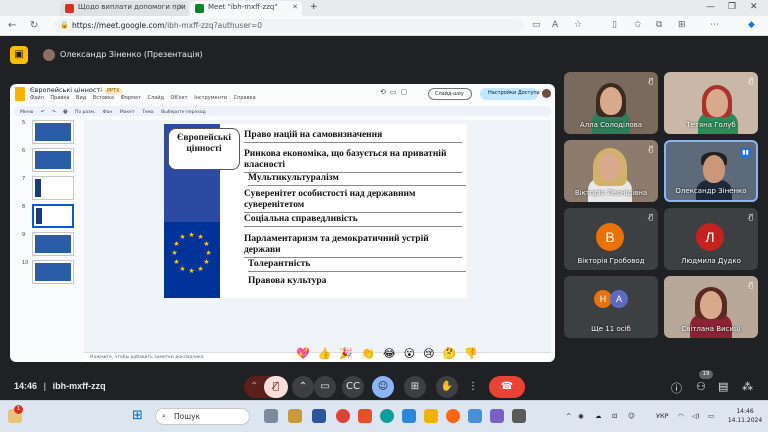 Image resolution: width=768 pixels, height=432 pixels. I want to click on participant-tile: 🎙̸ Світлана Висиці, so click(711, 307).